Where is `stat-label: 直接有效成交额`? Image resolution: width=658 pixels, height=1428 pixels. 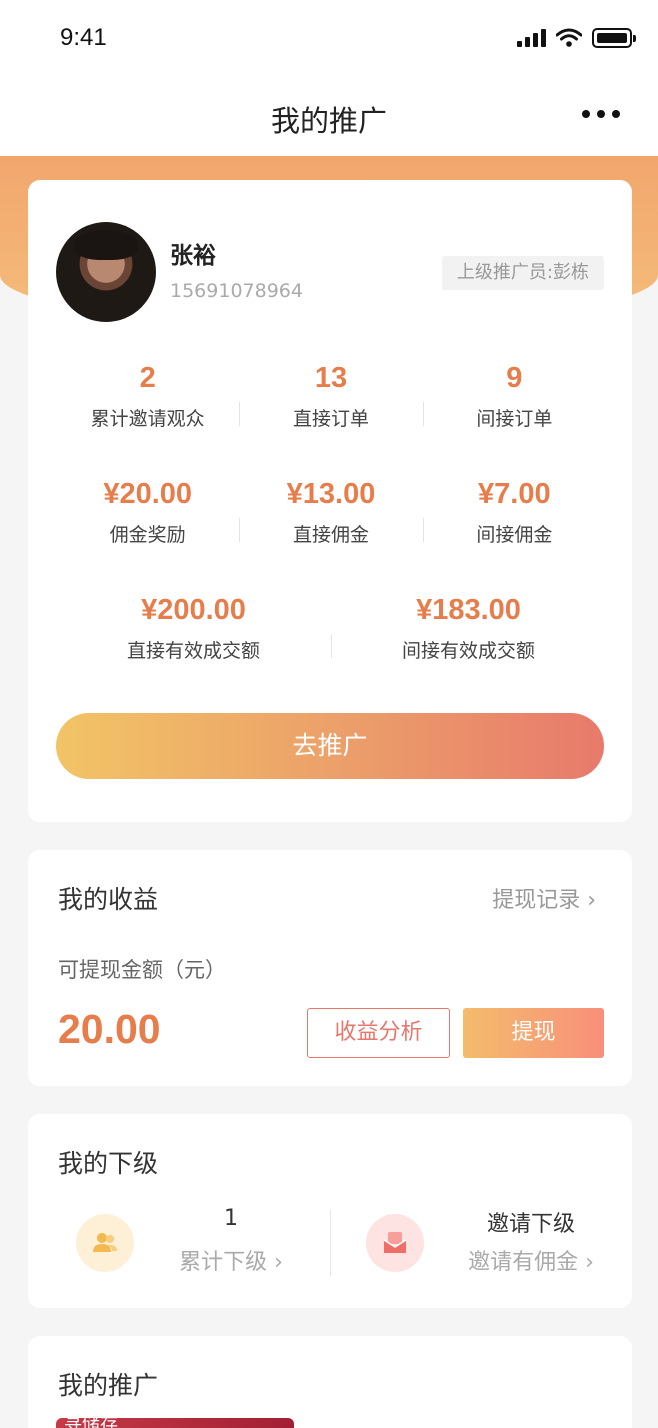 stat-label: 直接有效成交额 is located at coordinates (193, 651).